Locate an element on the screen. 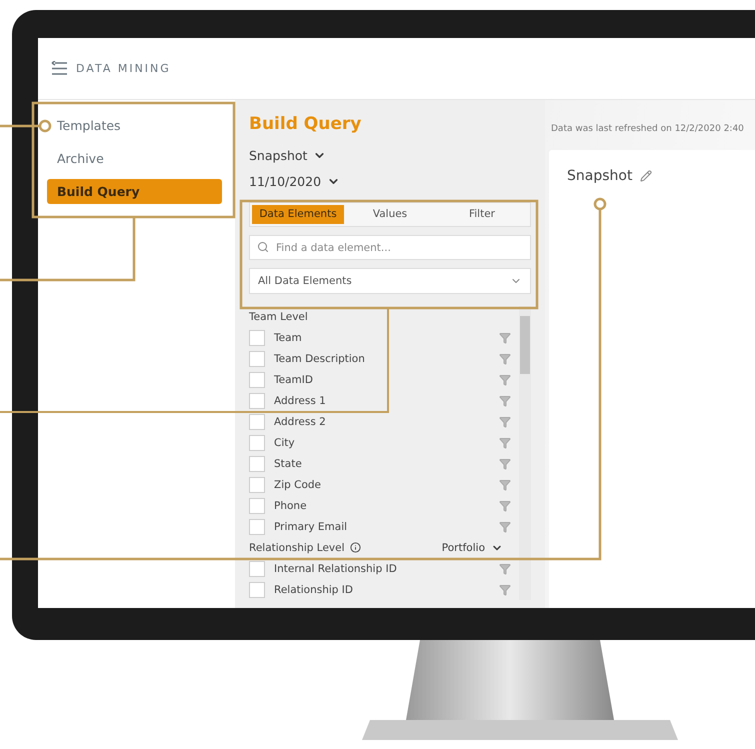 This screenshot has height=749, width=755. search-icon is located at coordinates (263, 247).